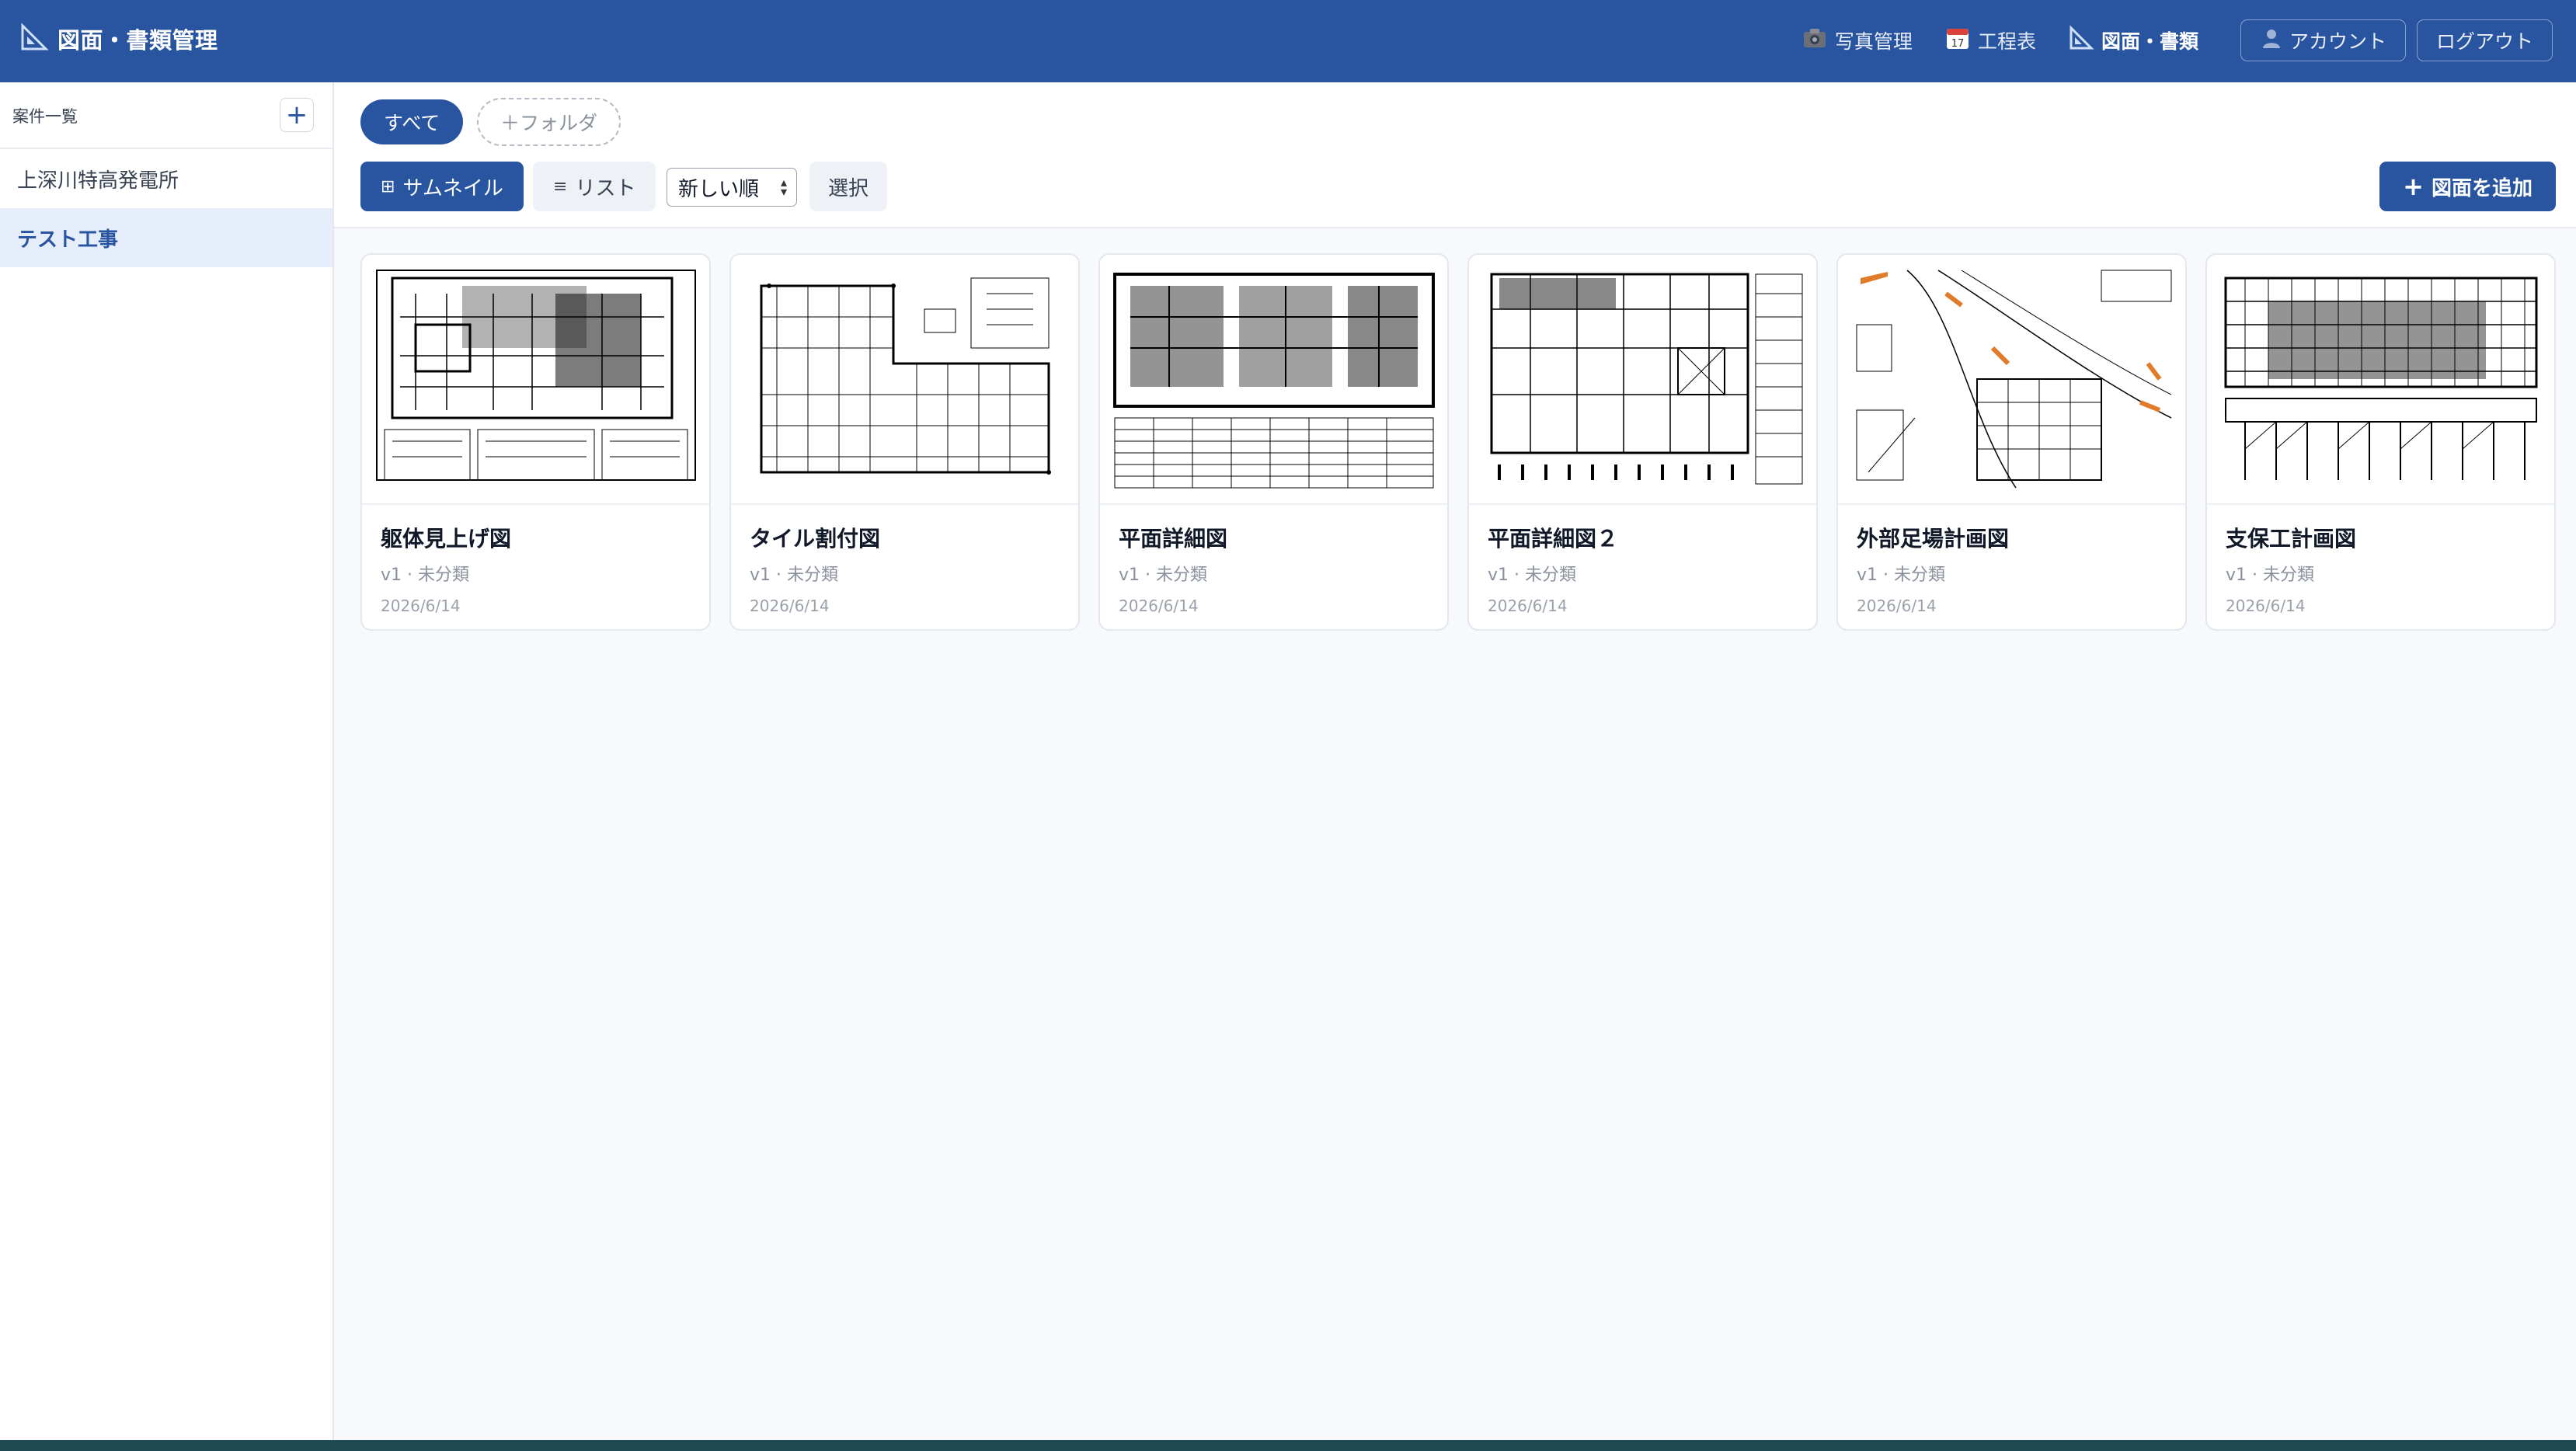 The height and width of the screenshot is (1451, 2576). I want to click on drawing-card: 平面詳細図 v1 · 未分類 2026/6/14, so click(1273, 442).